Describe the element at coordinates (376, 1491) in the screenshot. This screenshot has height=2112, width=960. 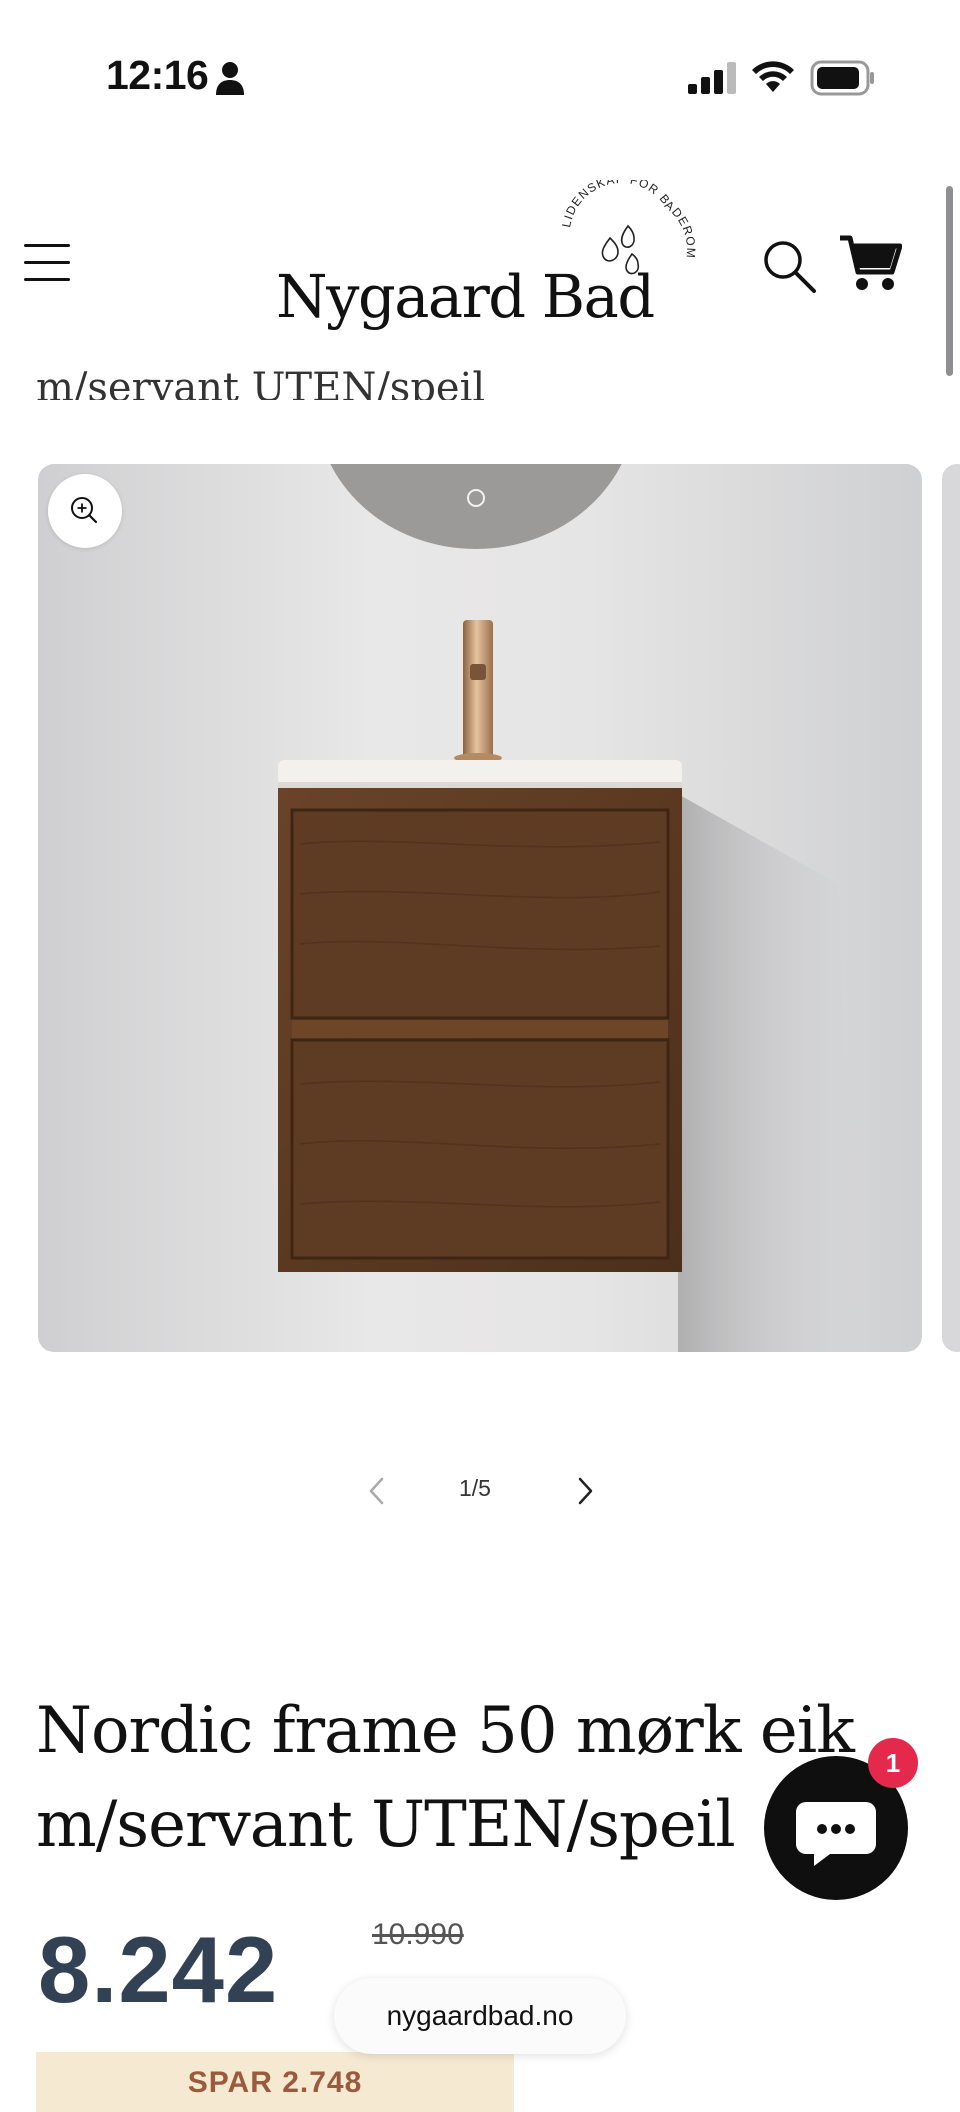
I see `chevron-left-icon` at that location.